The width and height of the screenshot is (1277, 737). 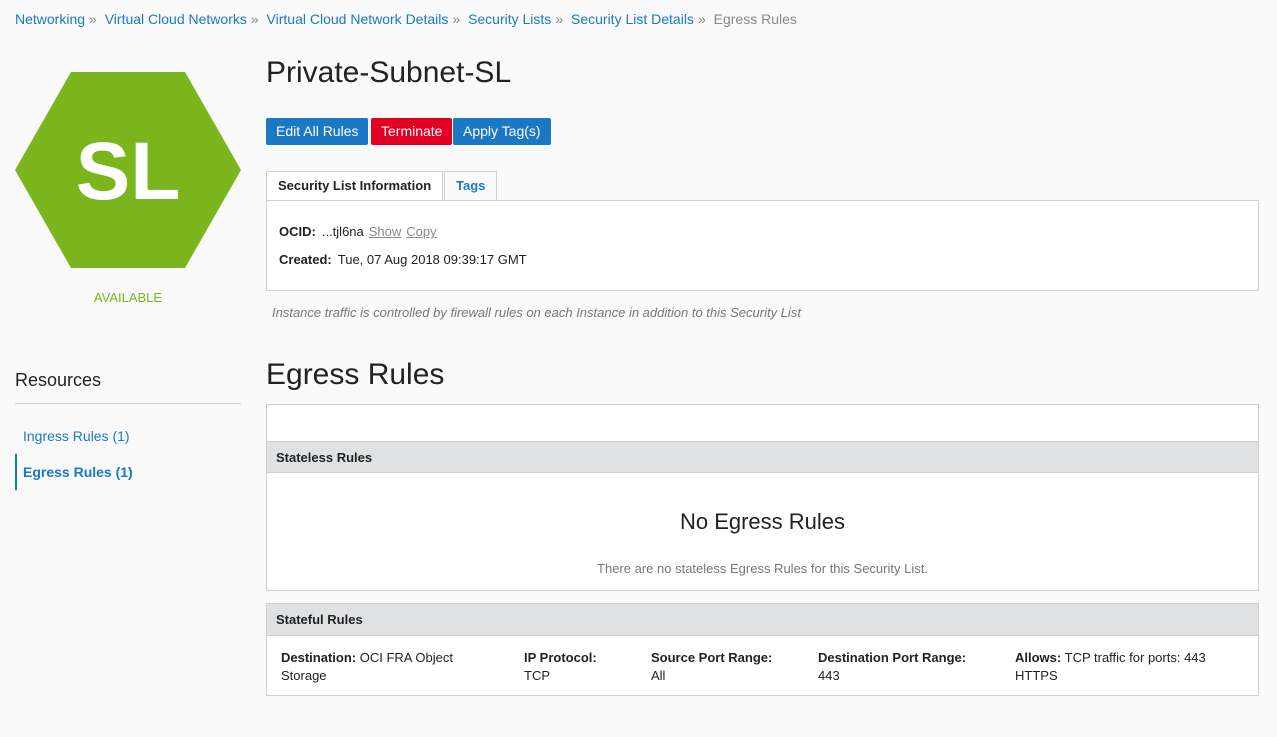 What do you see at coordinates (908, 667) in the screenshot?
I see `rule-destination-port-range: Destination Port Range: 443` at bounding box center [908, 667].